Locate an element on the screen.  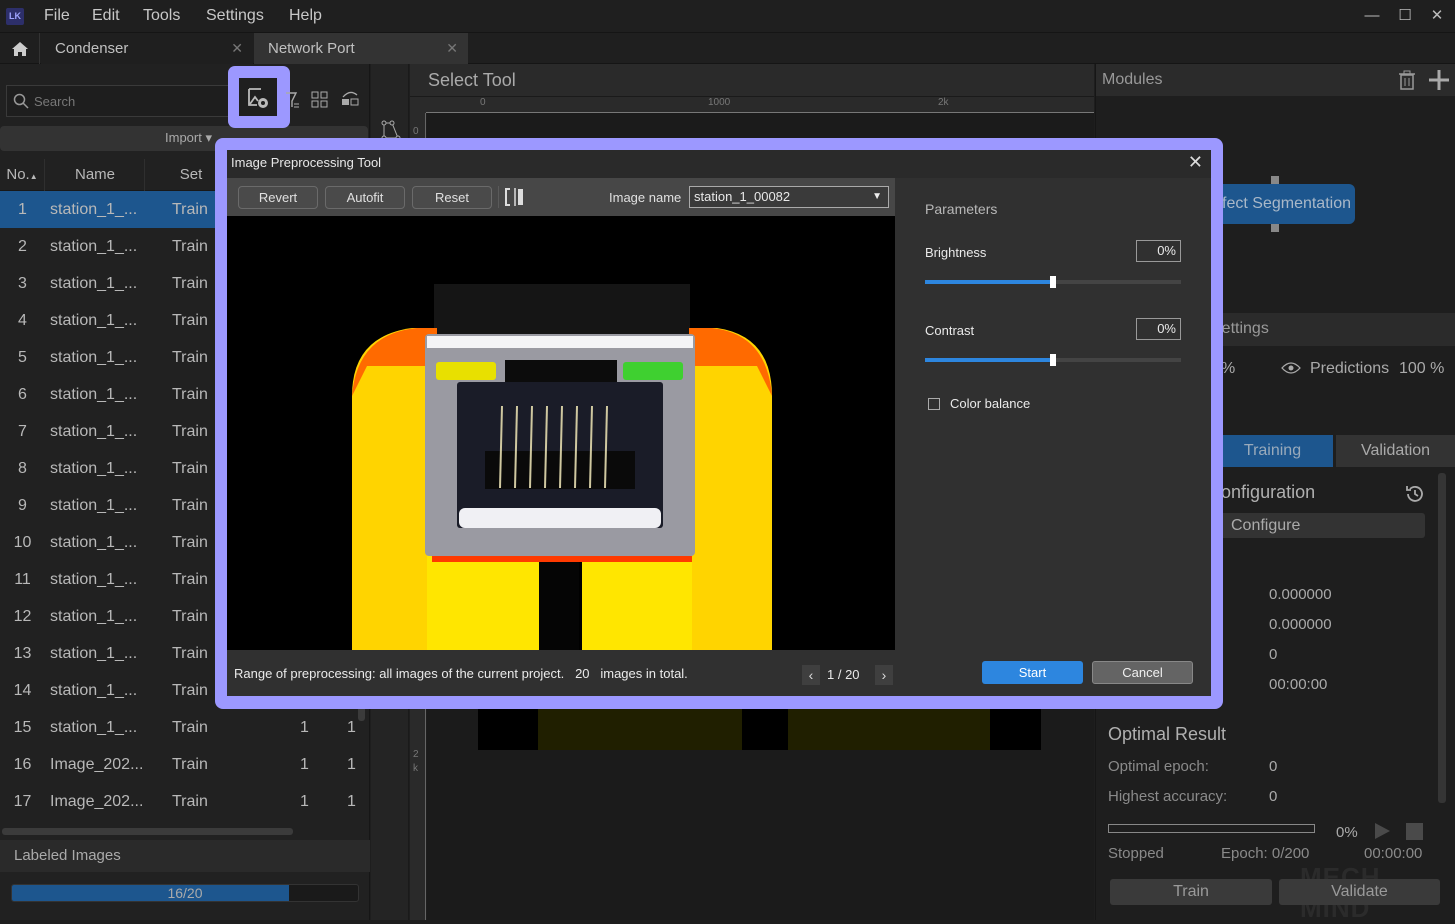
minimize-icon: — is located at coordinates (1372, 16).